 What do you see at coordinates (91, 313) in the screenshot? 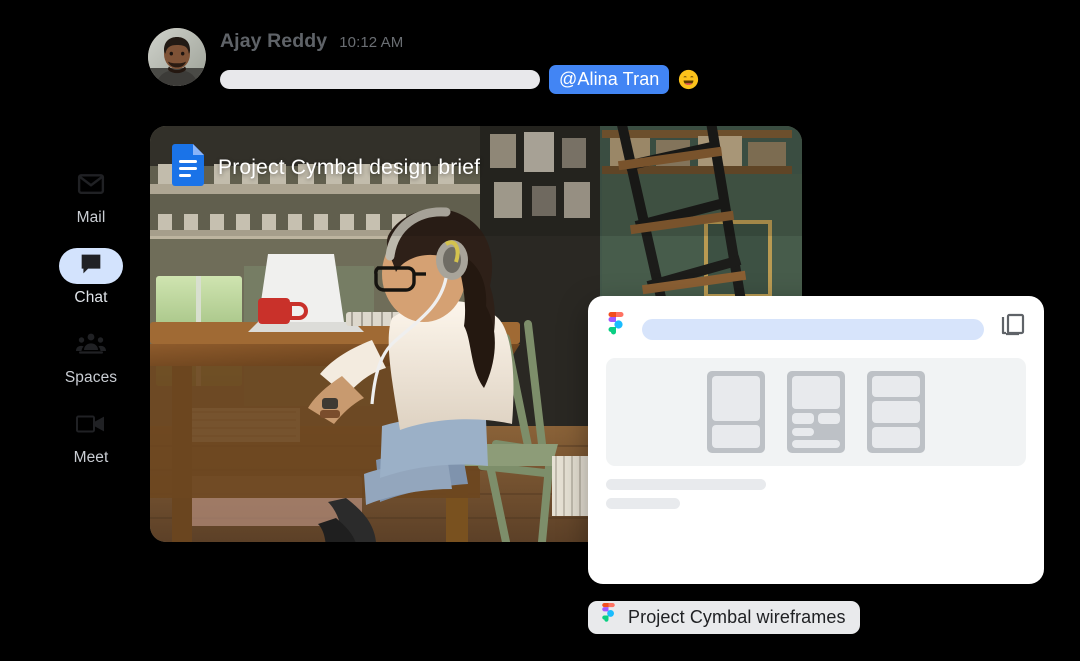
I see `sidebar-nav: Mail Chat Spaces Meet` at bounding box center [91, 313].